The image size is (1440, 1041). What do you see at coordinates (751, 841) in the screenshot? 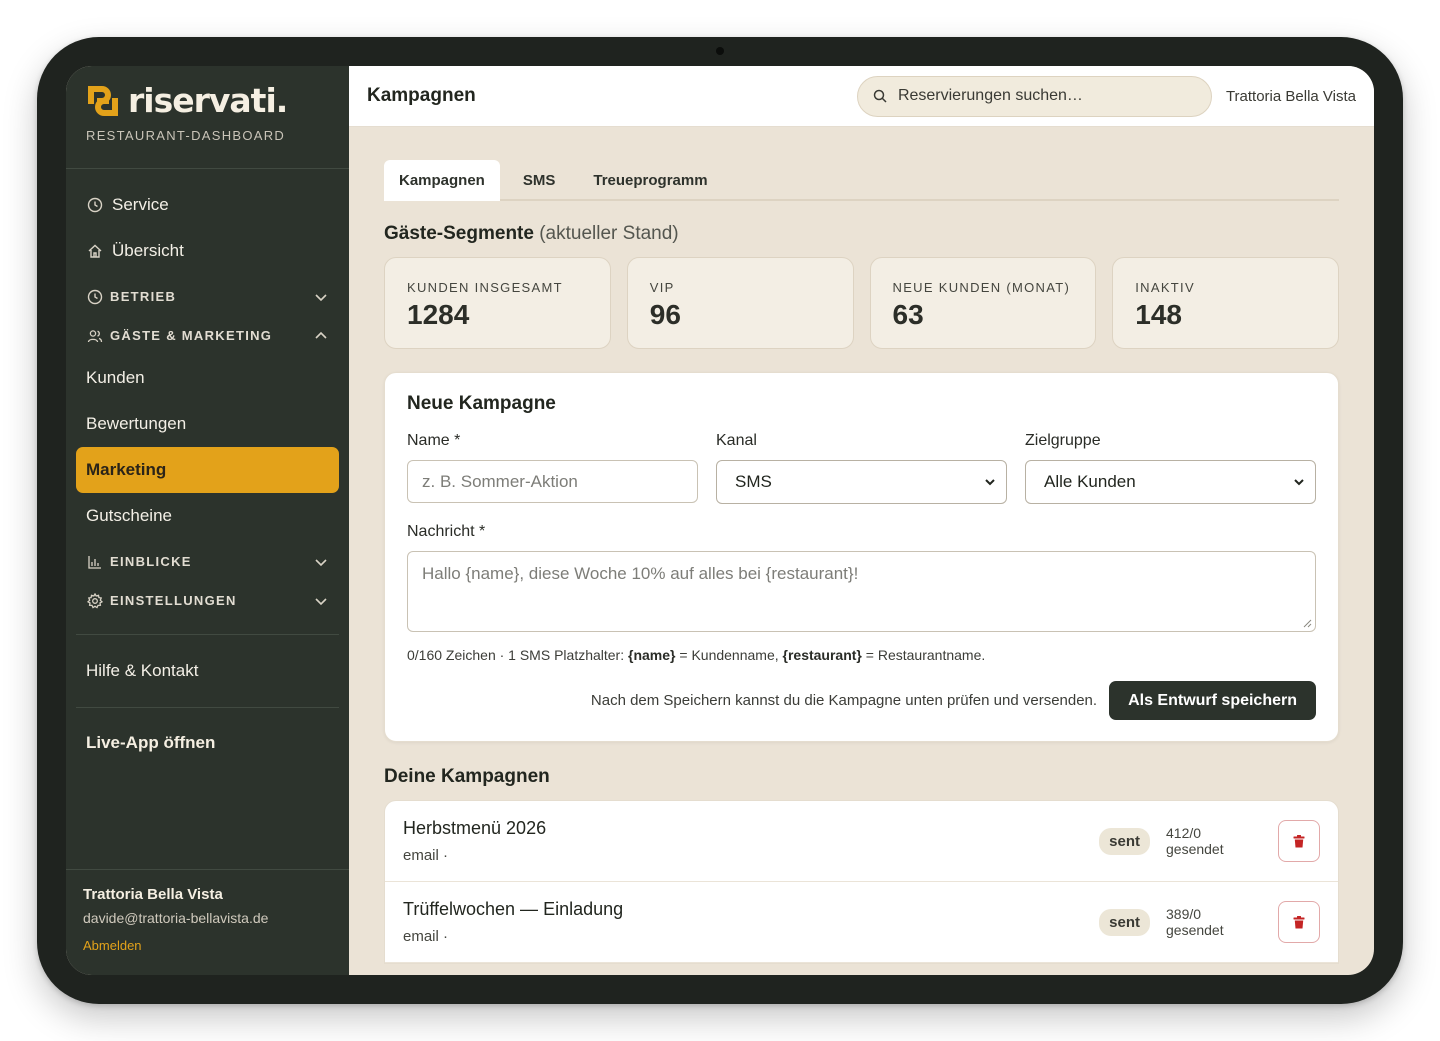
I see `campaign-info: Herbstmenü 2026 email ·` at bounding box center [751, 841].